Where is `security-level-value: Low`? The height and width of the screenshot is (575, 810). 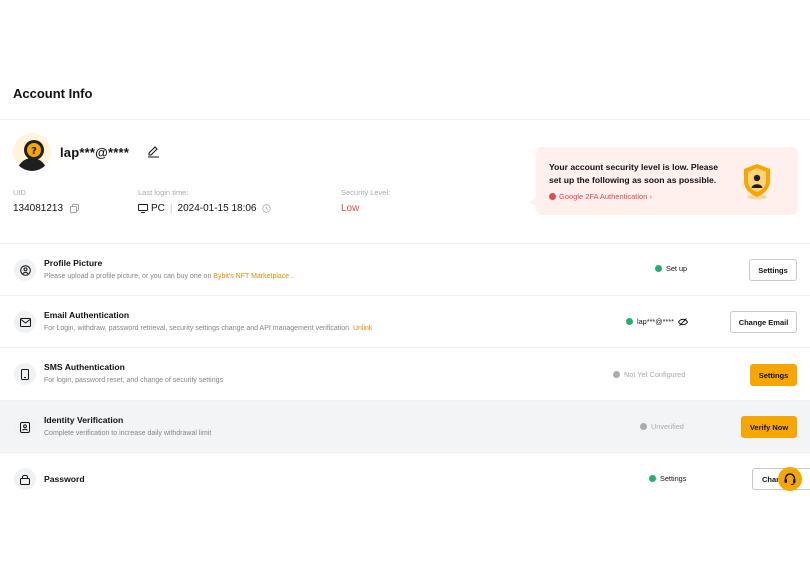
security-level-value: Low is located at coordinates (350, 208).